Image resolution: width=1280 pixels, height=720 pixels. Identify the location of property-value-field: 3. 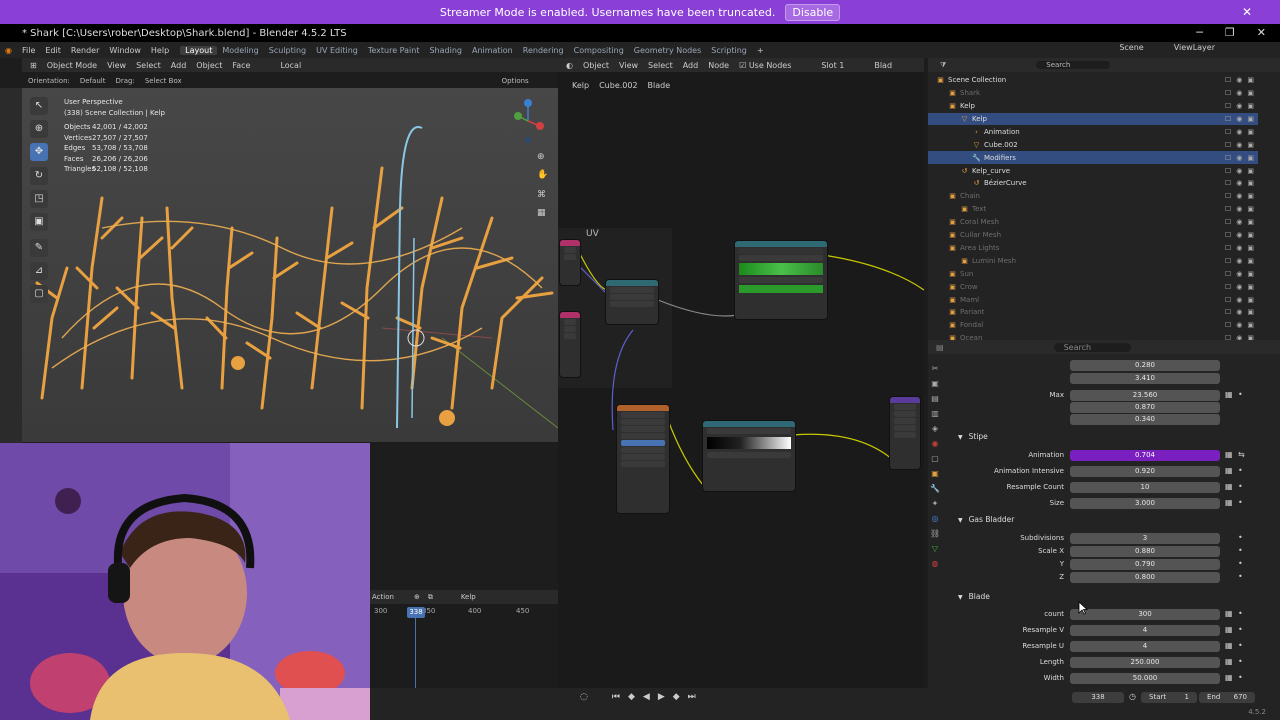
(1145, 538).